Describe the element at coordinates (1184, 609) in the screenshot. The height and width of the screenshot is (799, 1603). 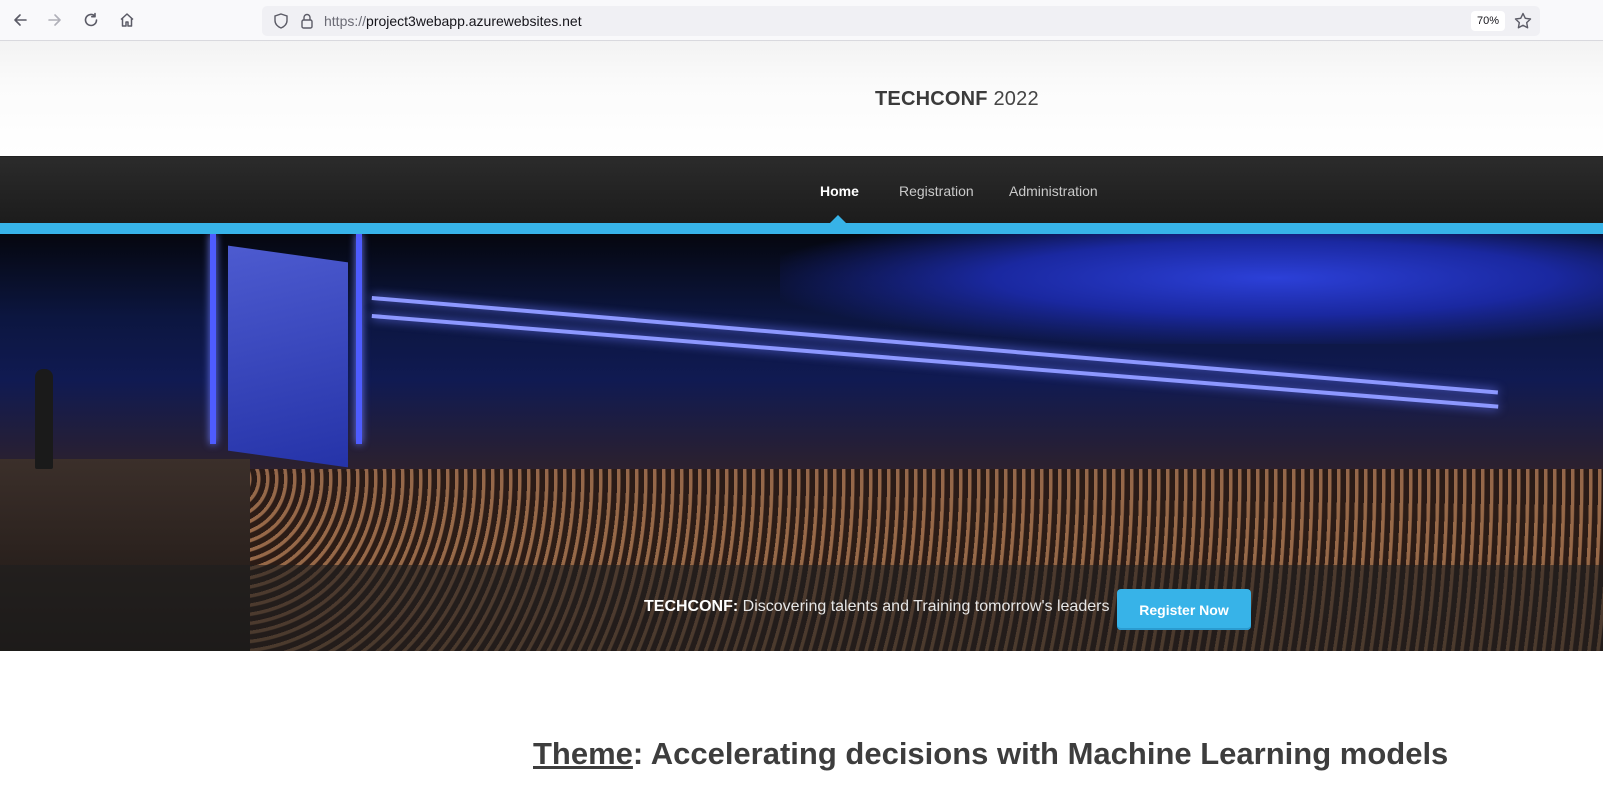
I see `register-now-button: Register Now` at that location.